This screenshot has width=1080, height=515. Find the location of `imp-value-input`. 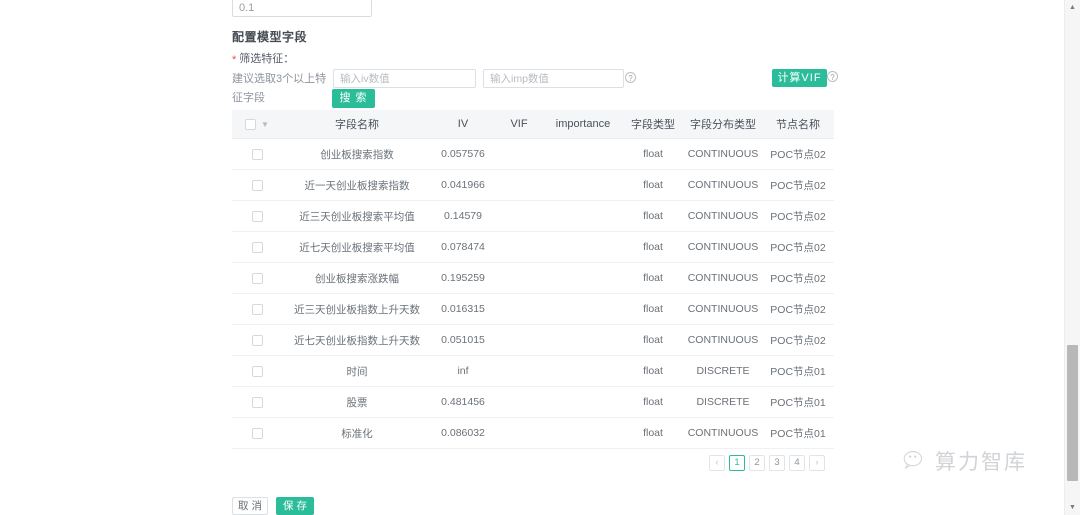

imp-value-input is located at coordinates (553, 78).